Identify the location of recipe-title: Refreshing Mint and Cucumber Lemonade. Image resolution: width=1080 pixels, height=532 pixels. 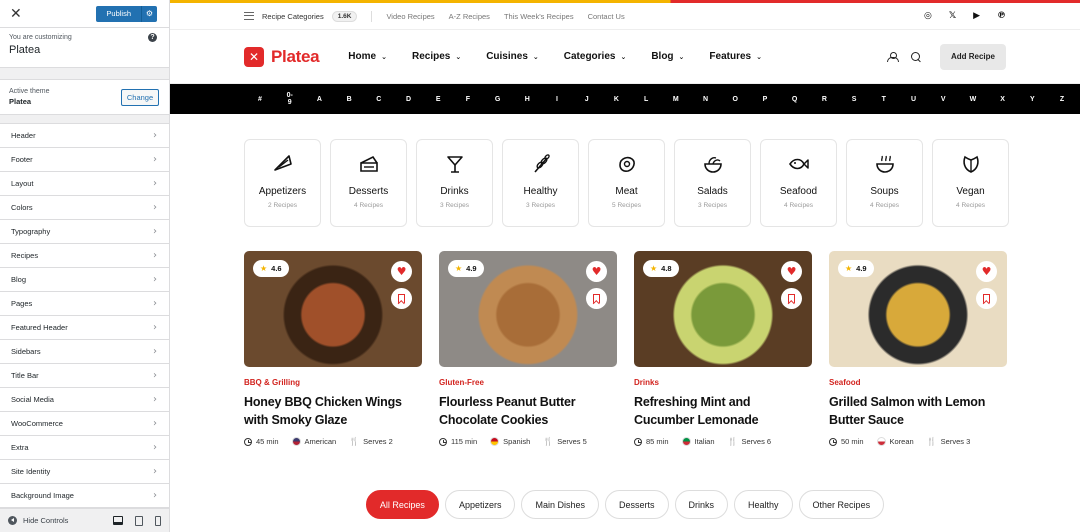
(723, 411).